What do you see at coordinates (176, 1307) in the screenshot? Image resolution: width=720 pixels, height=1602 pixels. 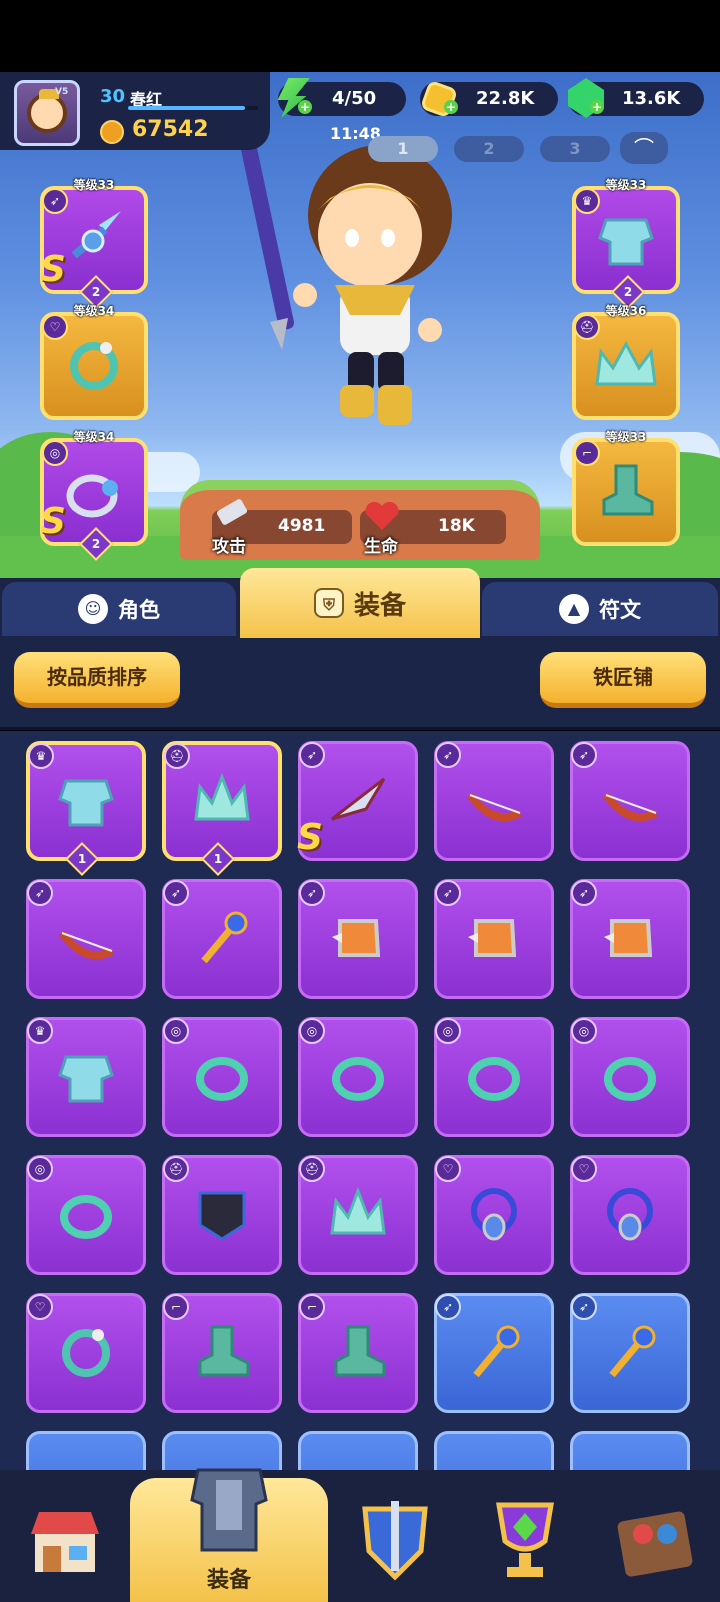 I see `boot-icon: ⌐` at bounding box center [176, 1307].